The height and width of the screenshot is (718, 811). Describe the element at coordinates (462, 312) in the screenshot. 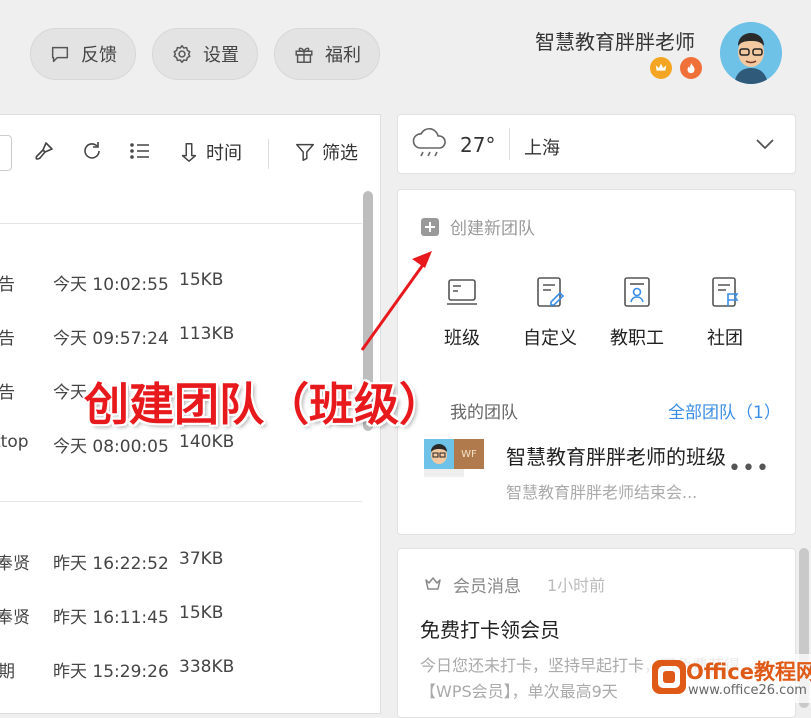

I see `team-type-class: 班级` at that location.